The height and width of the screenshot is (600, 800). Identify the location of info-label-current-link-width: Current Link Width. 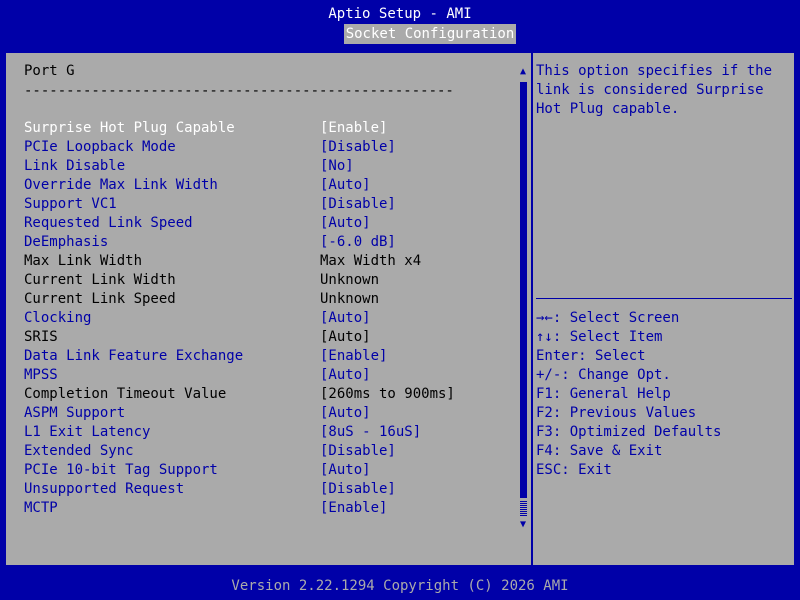
(100, 280).